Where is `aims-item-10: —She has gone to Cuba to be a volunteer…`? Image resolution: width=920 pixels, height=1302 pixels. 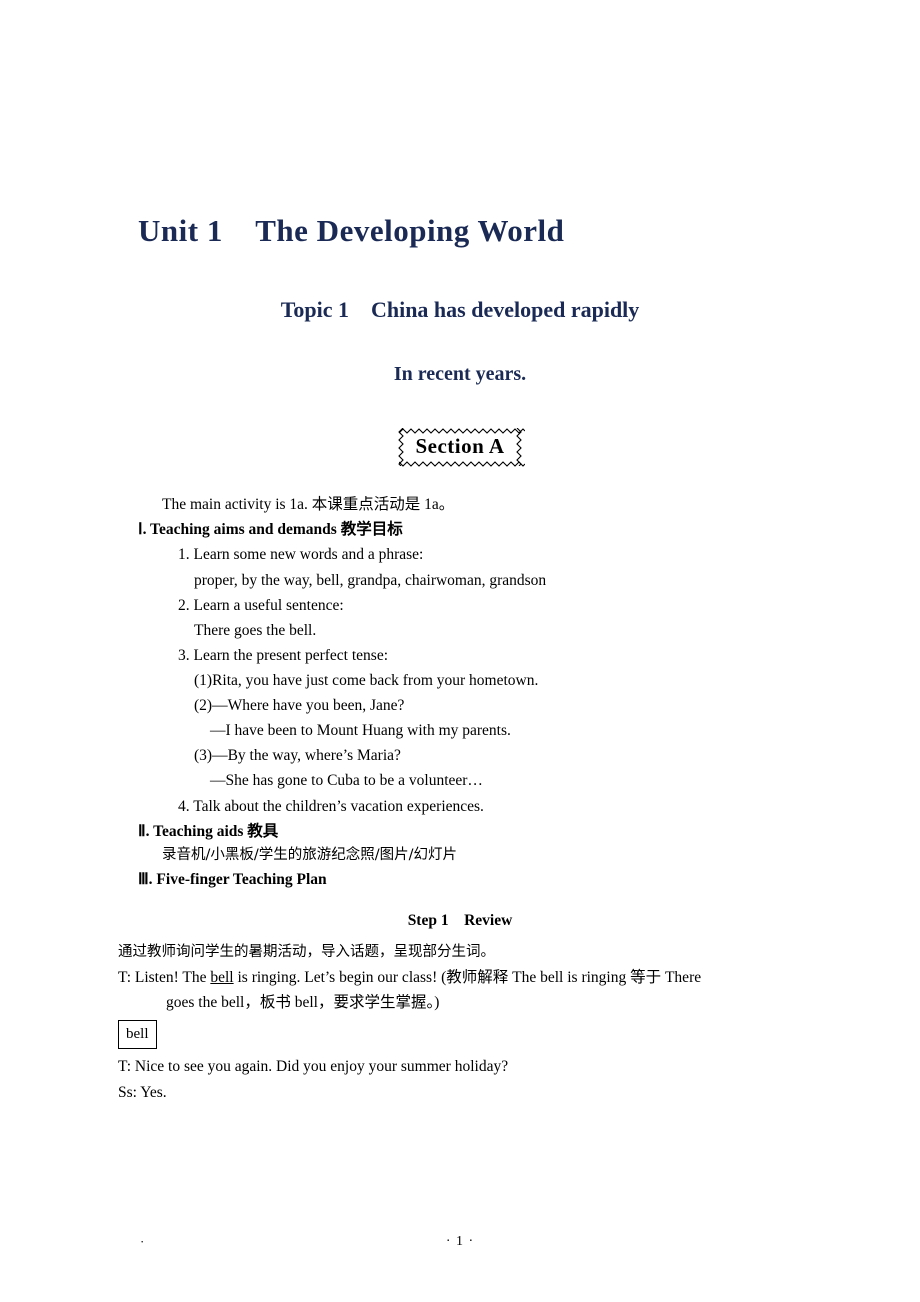 aims-item-10: —She has gone to Cuba to be a volunteer… is located at coordinates (346, 781).